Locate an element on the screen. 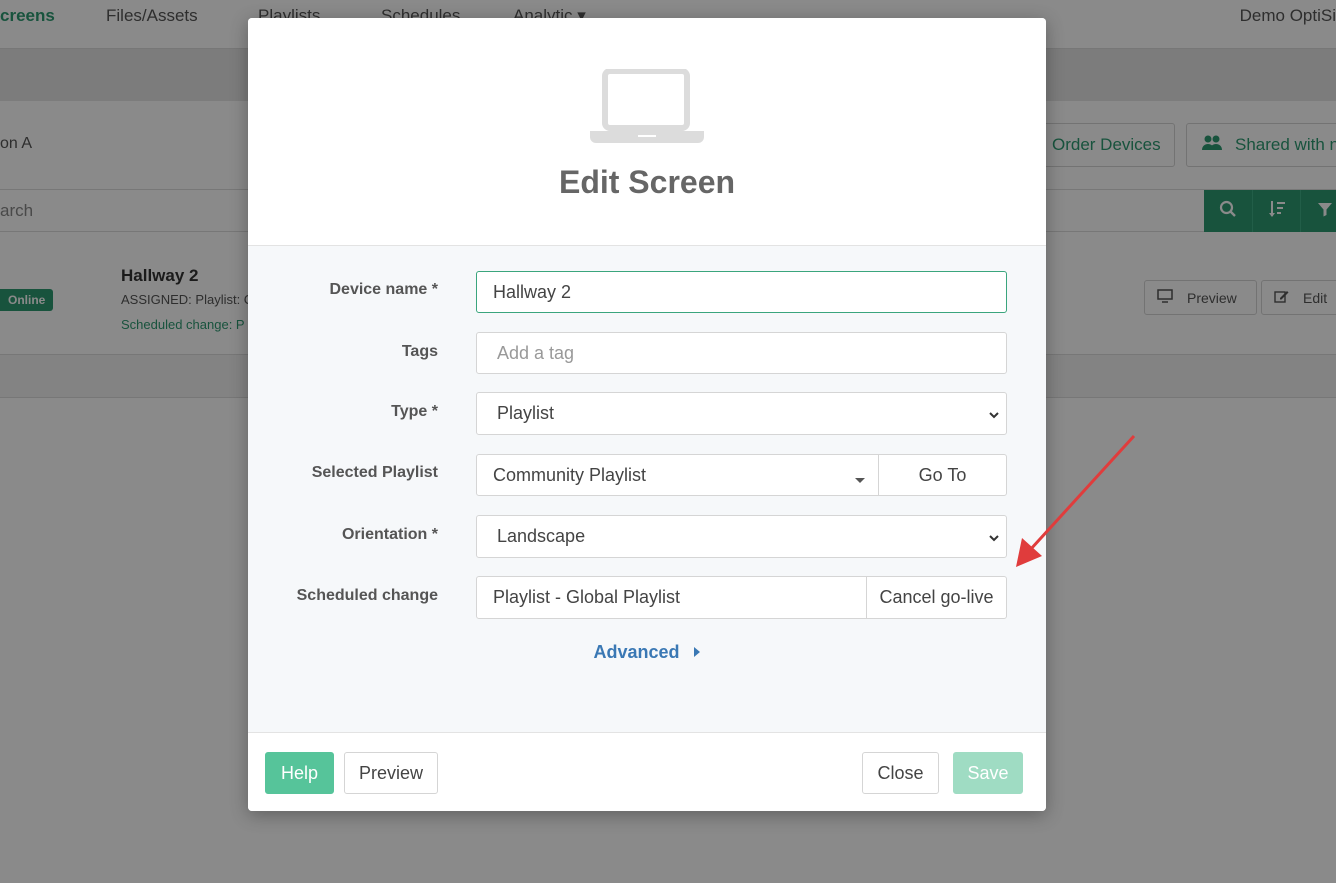  selected-playlist-select: Community Playlist is located at coordinates (677, 475).